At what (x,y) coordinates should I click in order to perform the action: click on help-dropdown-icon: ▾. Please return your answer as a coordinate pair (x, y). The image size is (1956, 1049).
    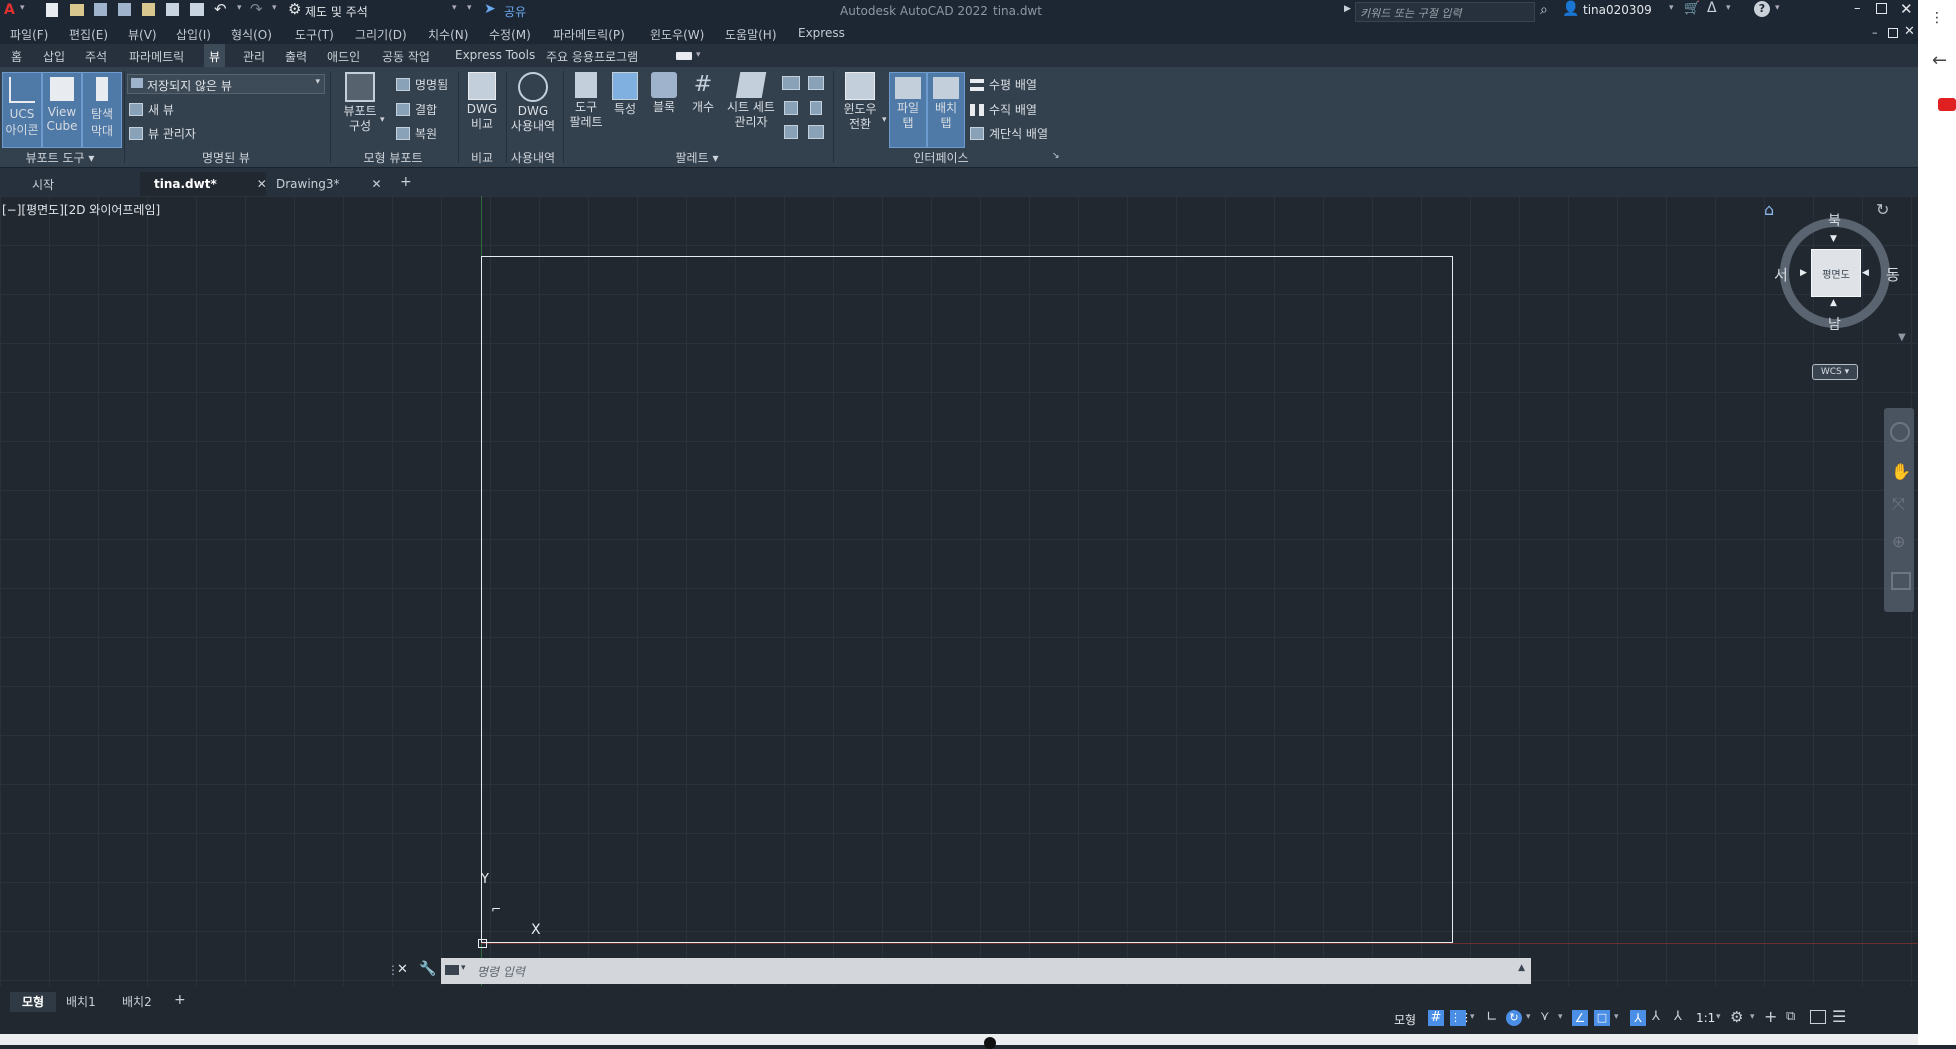
    Looking at the image, I should click on (1777, 8).